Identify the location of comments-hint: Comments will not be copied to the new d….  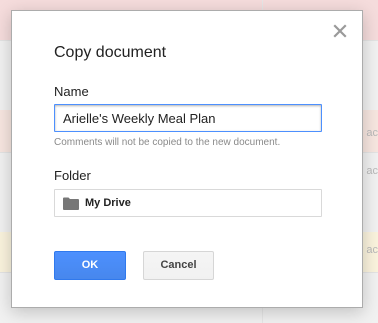
(167, 142).